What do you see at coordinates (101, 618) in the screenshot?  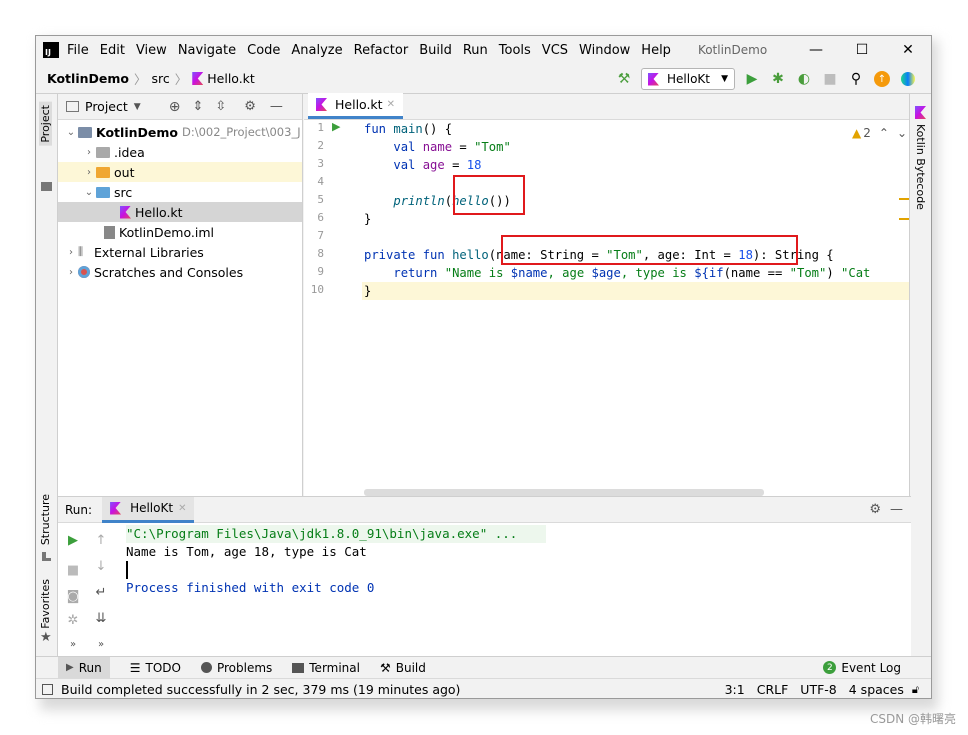 I see `scroll-to-end-icon: ⇊` at bounding box center [101, 618].